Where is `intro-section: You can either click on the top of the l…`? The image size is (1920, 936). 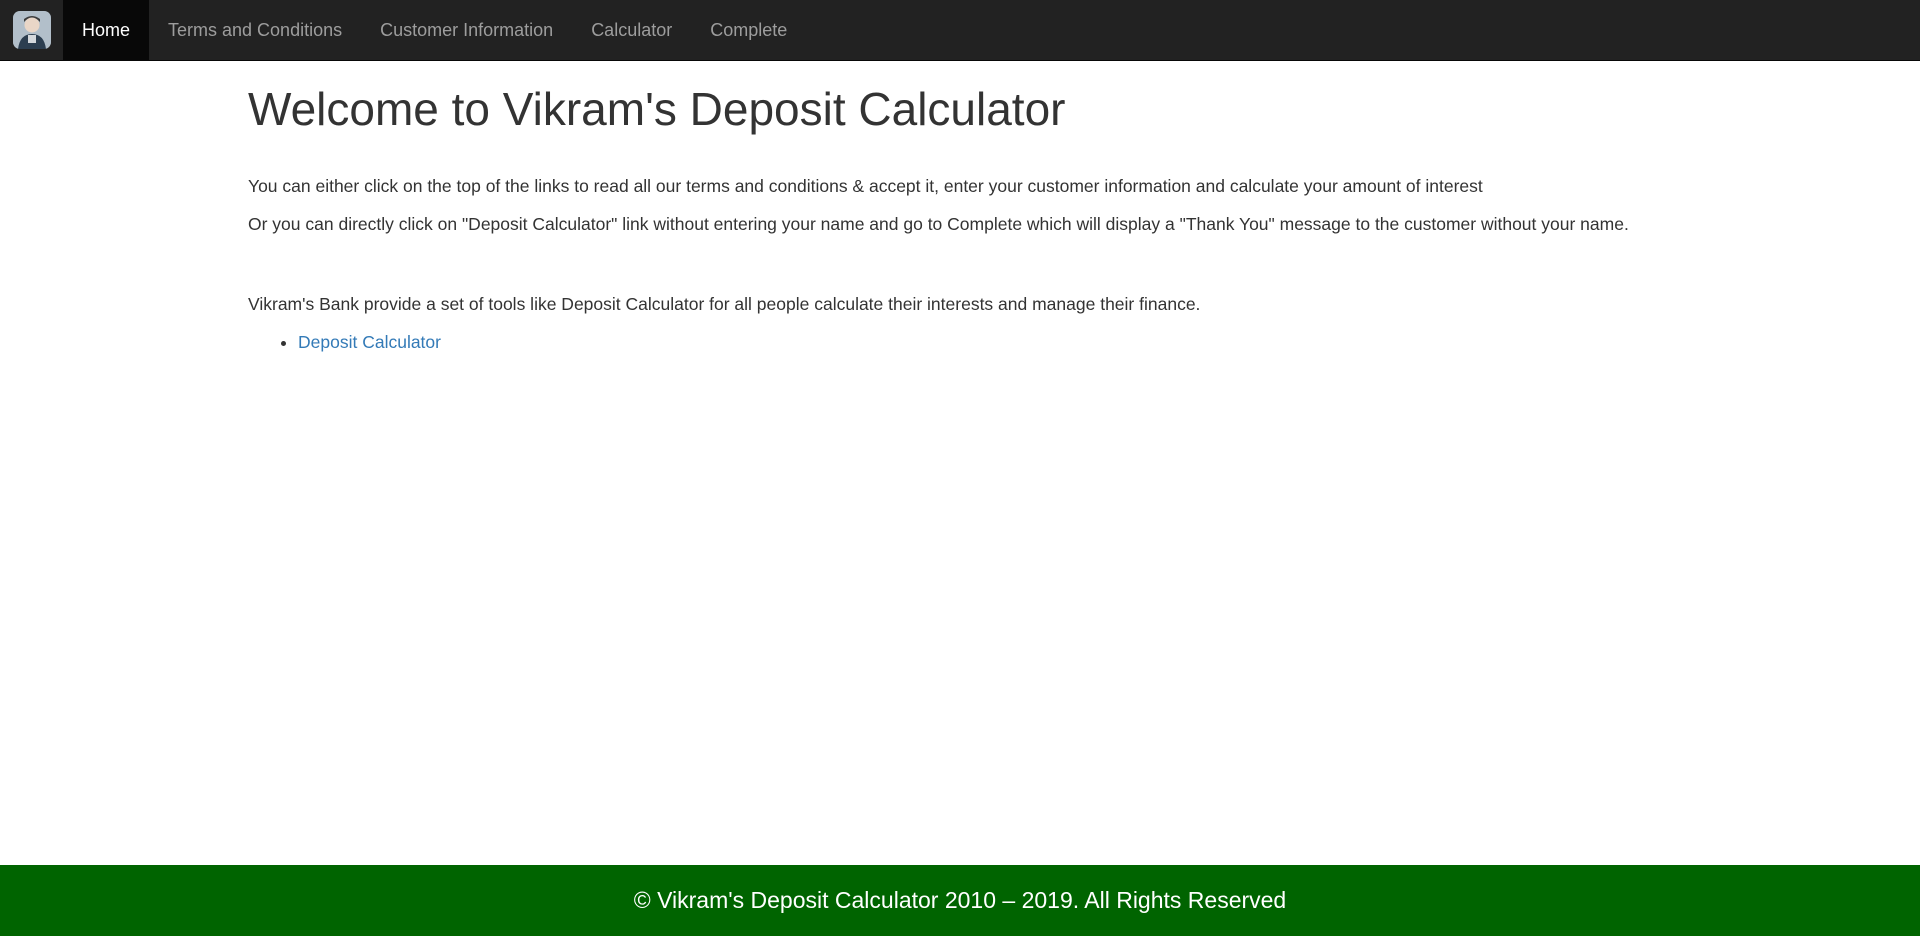
intro-section: You can either click on the top of the l… is located at coordinates (960, 205).